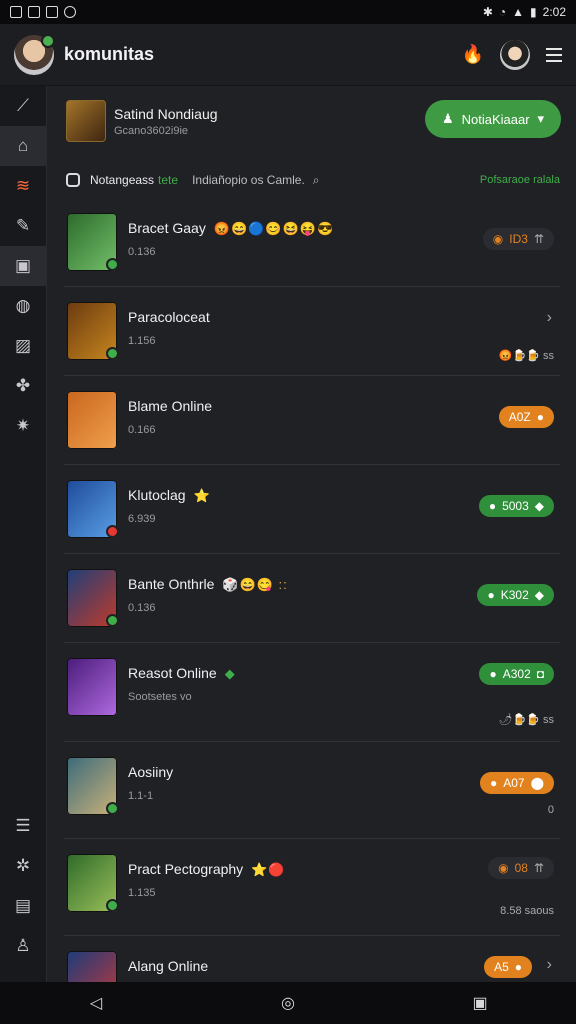  Describe the element at coordinates (526, 356) in the screenshot. I see `reaction-summary: 😡🍺🍺 ss` at that location.